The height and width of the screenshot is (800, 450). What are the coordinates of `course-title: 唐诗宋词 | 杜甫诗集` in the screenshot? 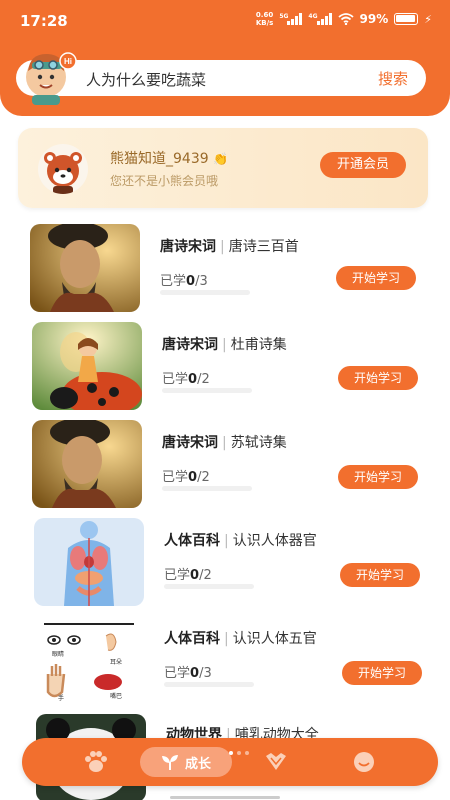 It's located at (224, 345).